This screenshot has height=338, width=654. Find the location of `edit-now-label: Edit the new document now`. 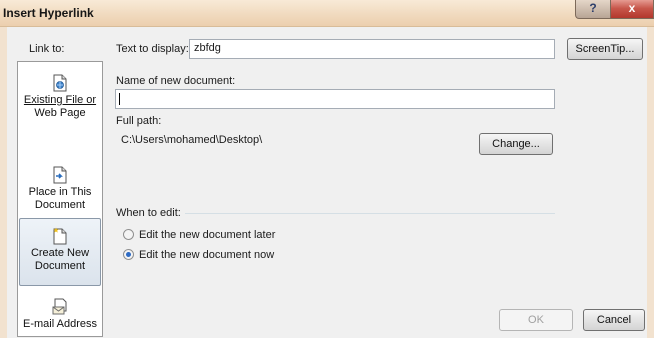

edit-now-label: Edit the new document now is located at coordinates (207, 255).